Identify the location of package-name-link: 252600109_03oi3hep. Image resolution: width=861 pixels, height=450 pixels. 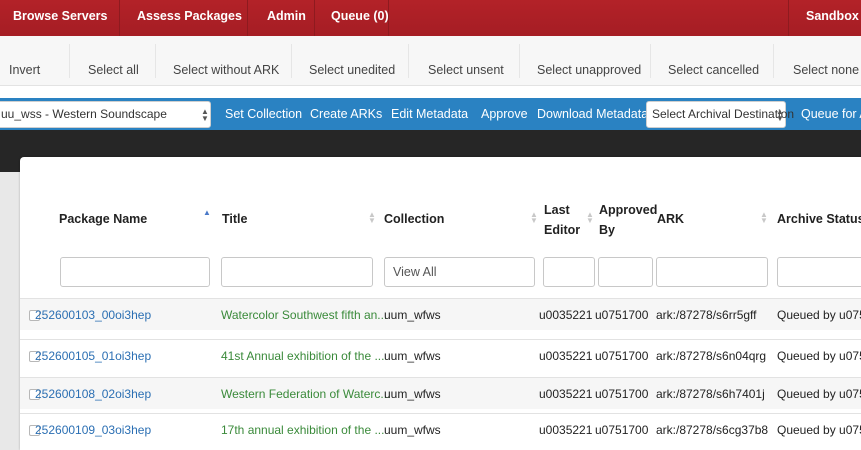
(93, 430).